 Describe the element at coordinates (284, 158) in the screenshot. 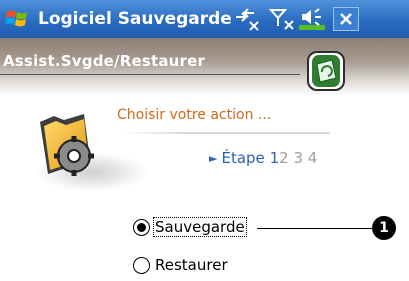

I see `step-2: 2` at that location.